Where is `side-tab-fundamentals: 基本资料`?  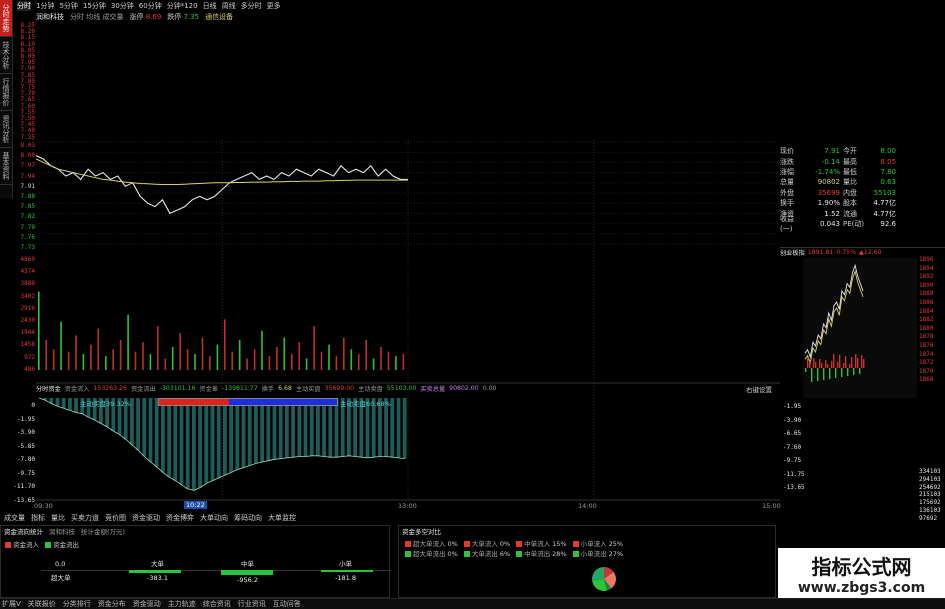 side-tab-fundamentals: 基本资料 is located at coordinates (6, 166).